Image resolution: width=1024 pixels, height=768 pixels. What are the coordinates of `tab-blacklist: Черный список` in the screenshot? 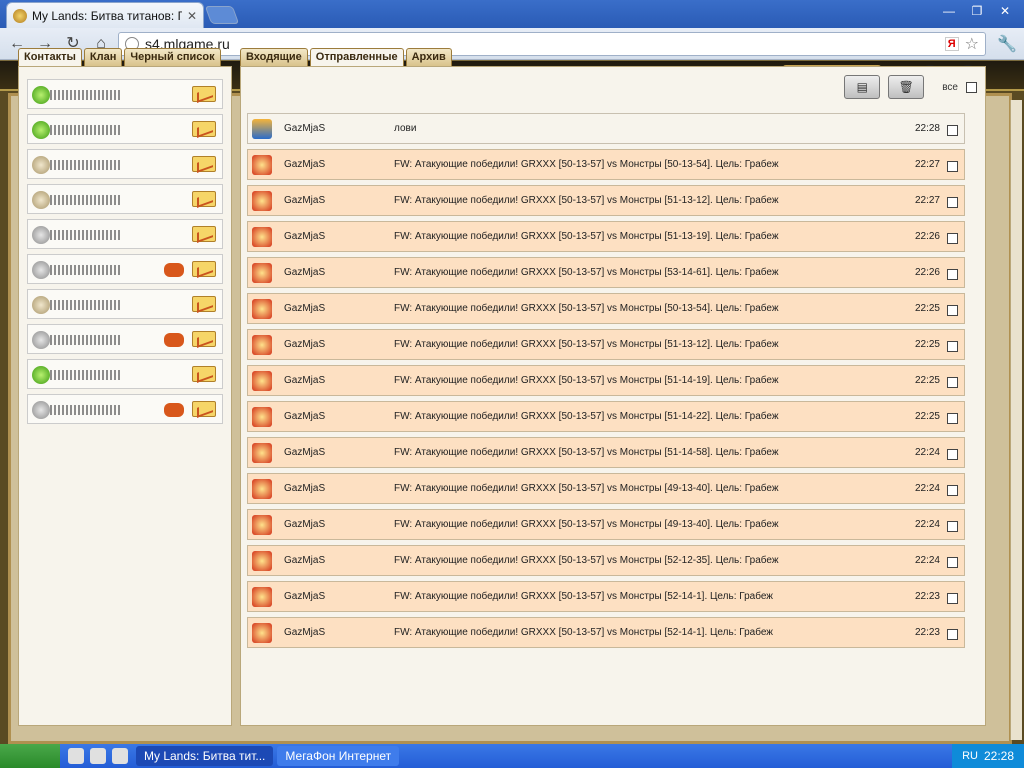 It's located at (172, 57).